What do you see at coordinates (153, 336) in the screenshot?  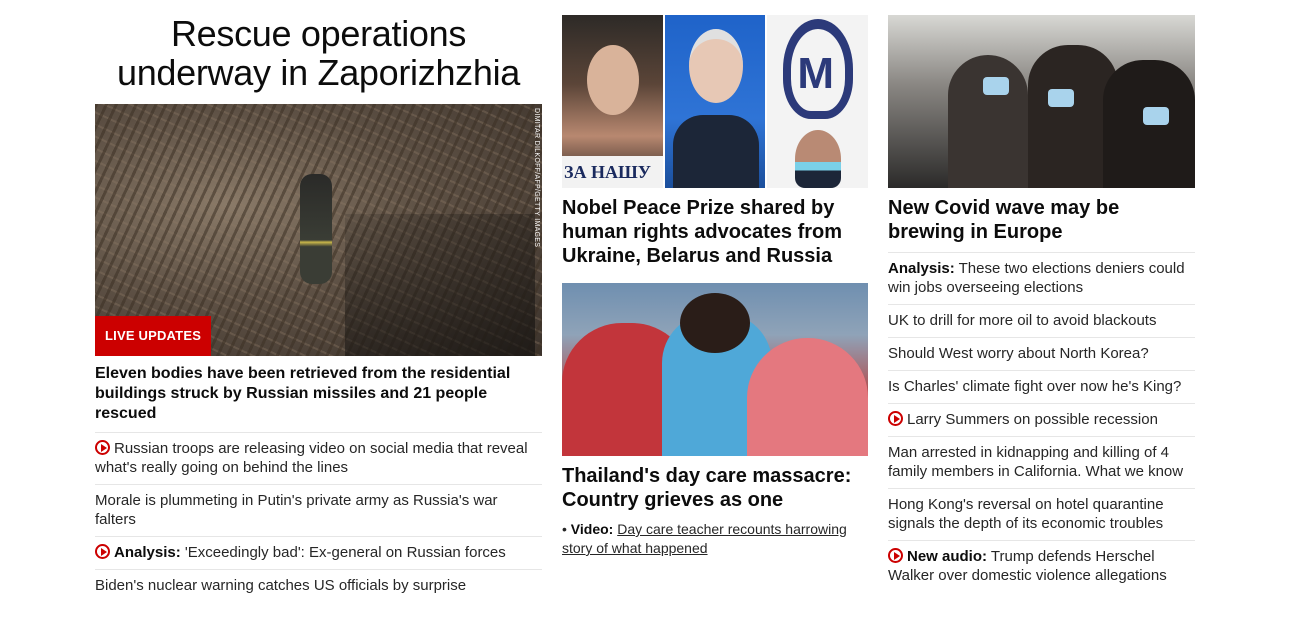 I see `live-updates-badge: LIVE UPDATES` at bounding box center [153, 336].